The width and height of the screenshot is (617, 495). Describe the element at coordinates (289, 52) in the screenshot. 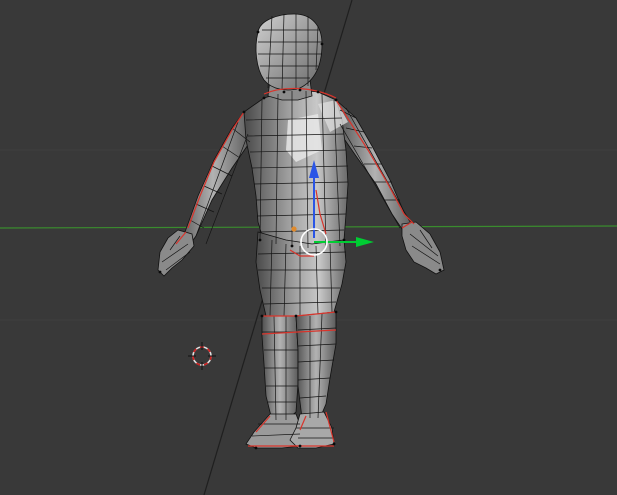

I see `head` at that location.